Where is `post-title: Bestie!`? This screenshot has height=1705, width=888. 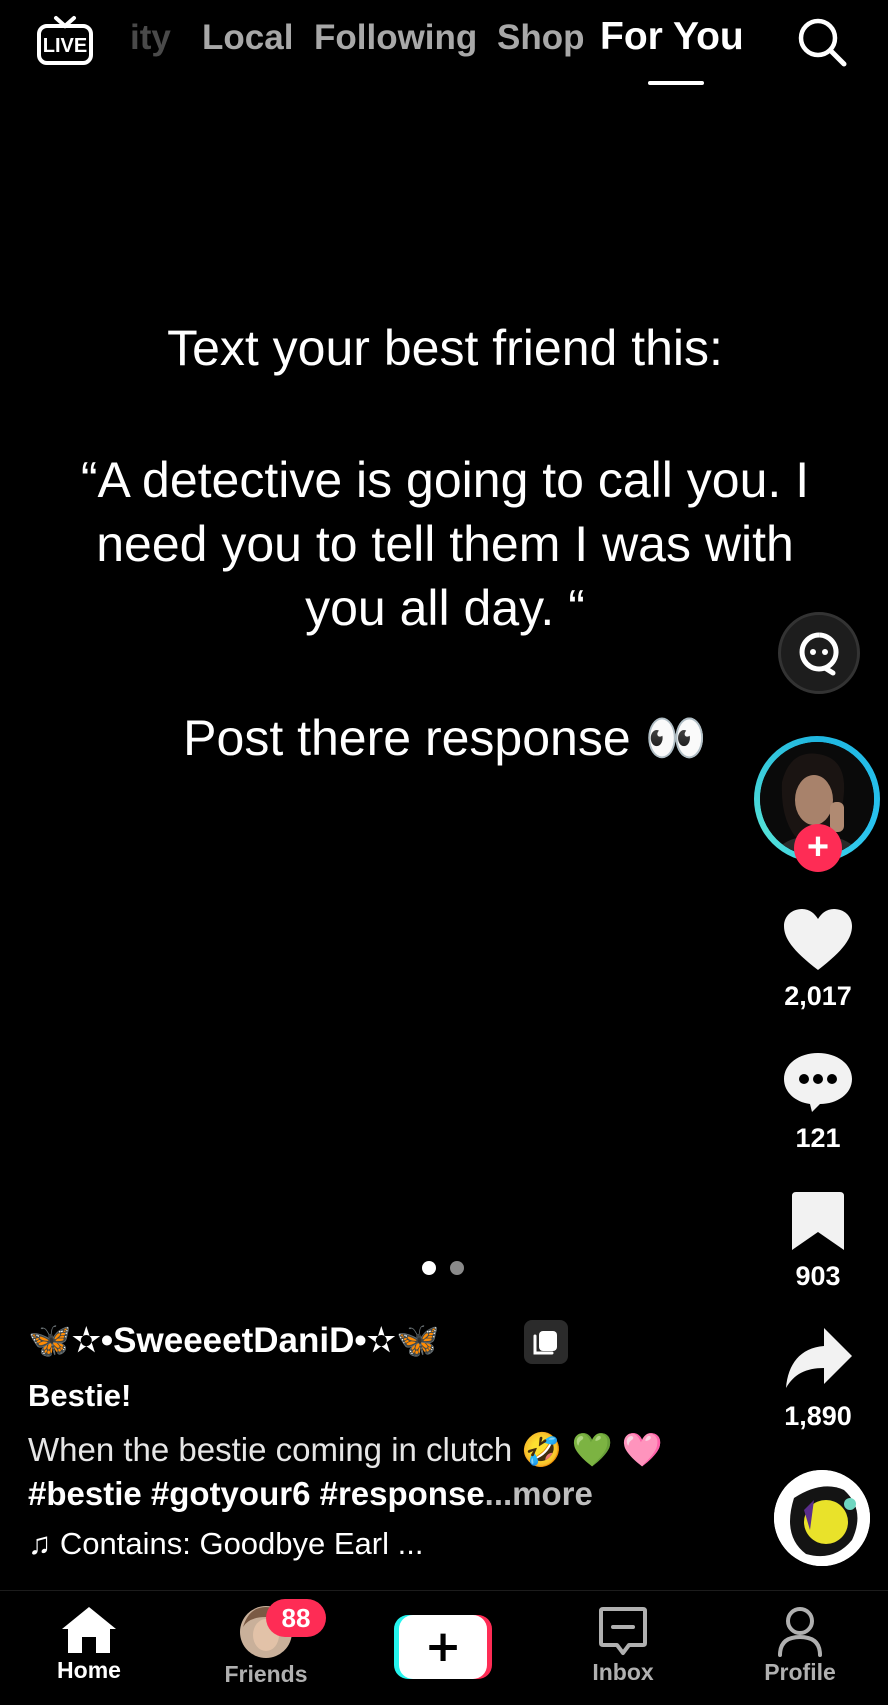 post-title: Bestie! is located at coordinates (80, 1395).